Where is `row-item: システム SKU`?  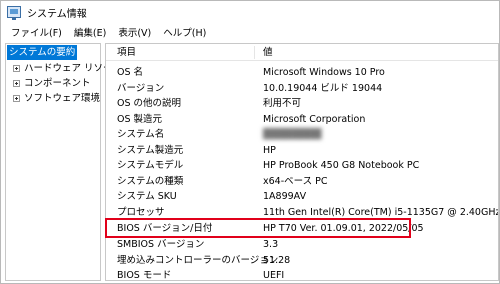 row-item: システム SKU is located at coordinates (147, 196).